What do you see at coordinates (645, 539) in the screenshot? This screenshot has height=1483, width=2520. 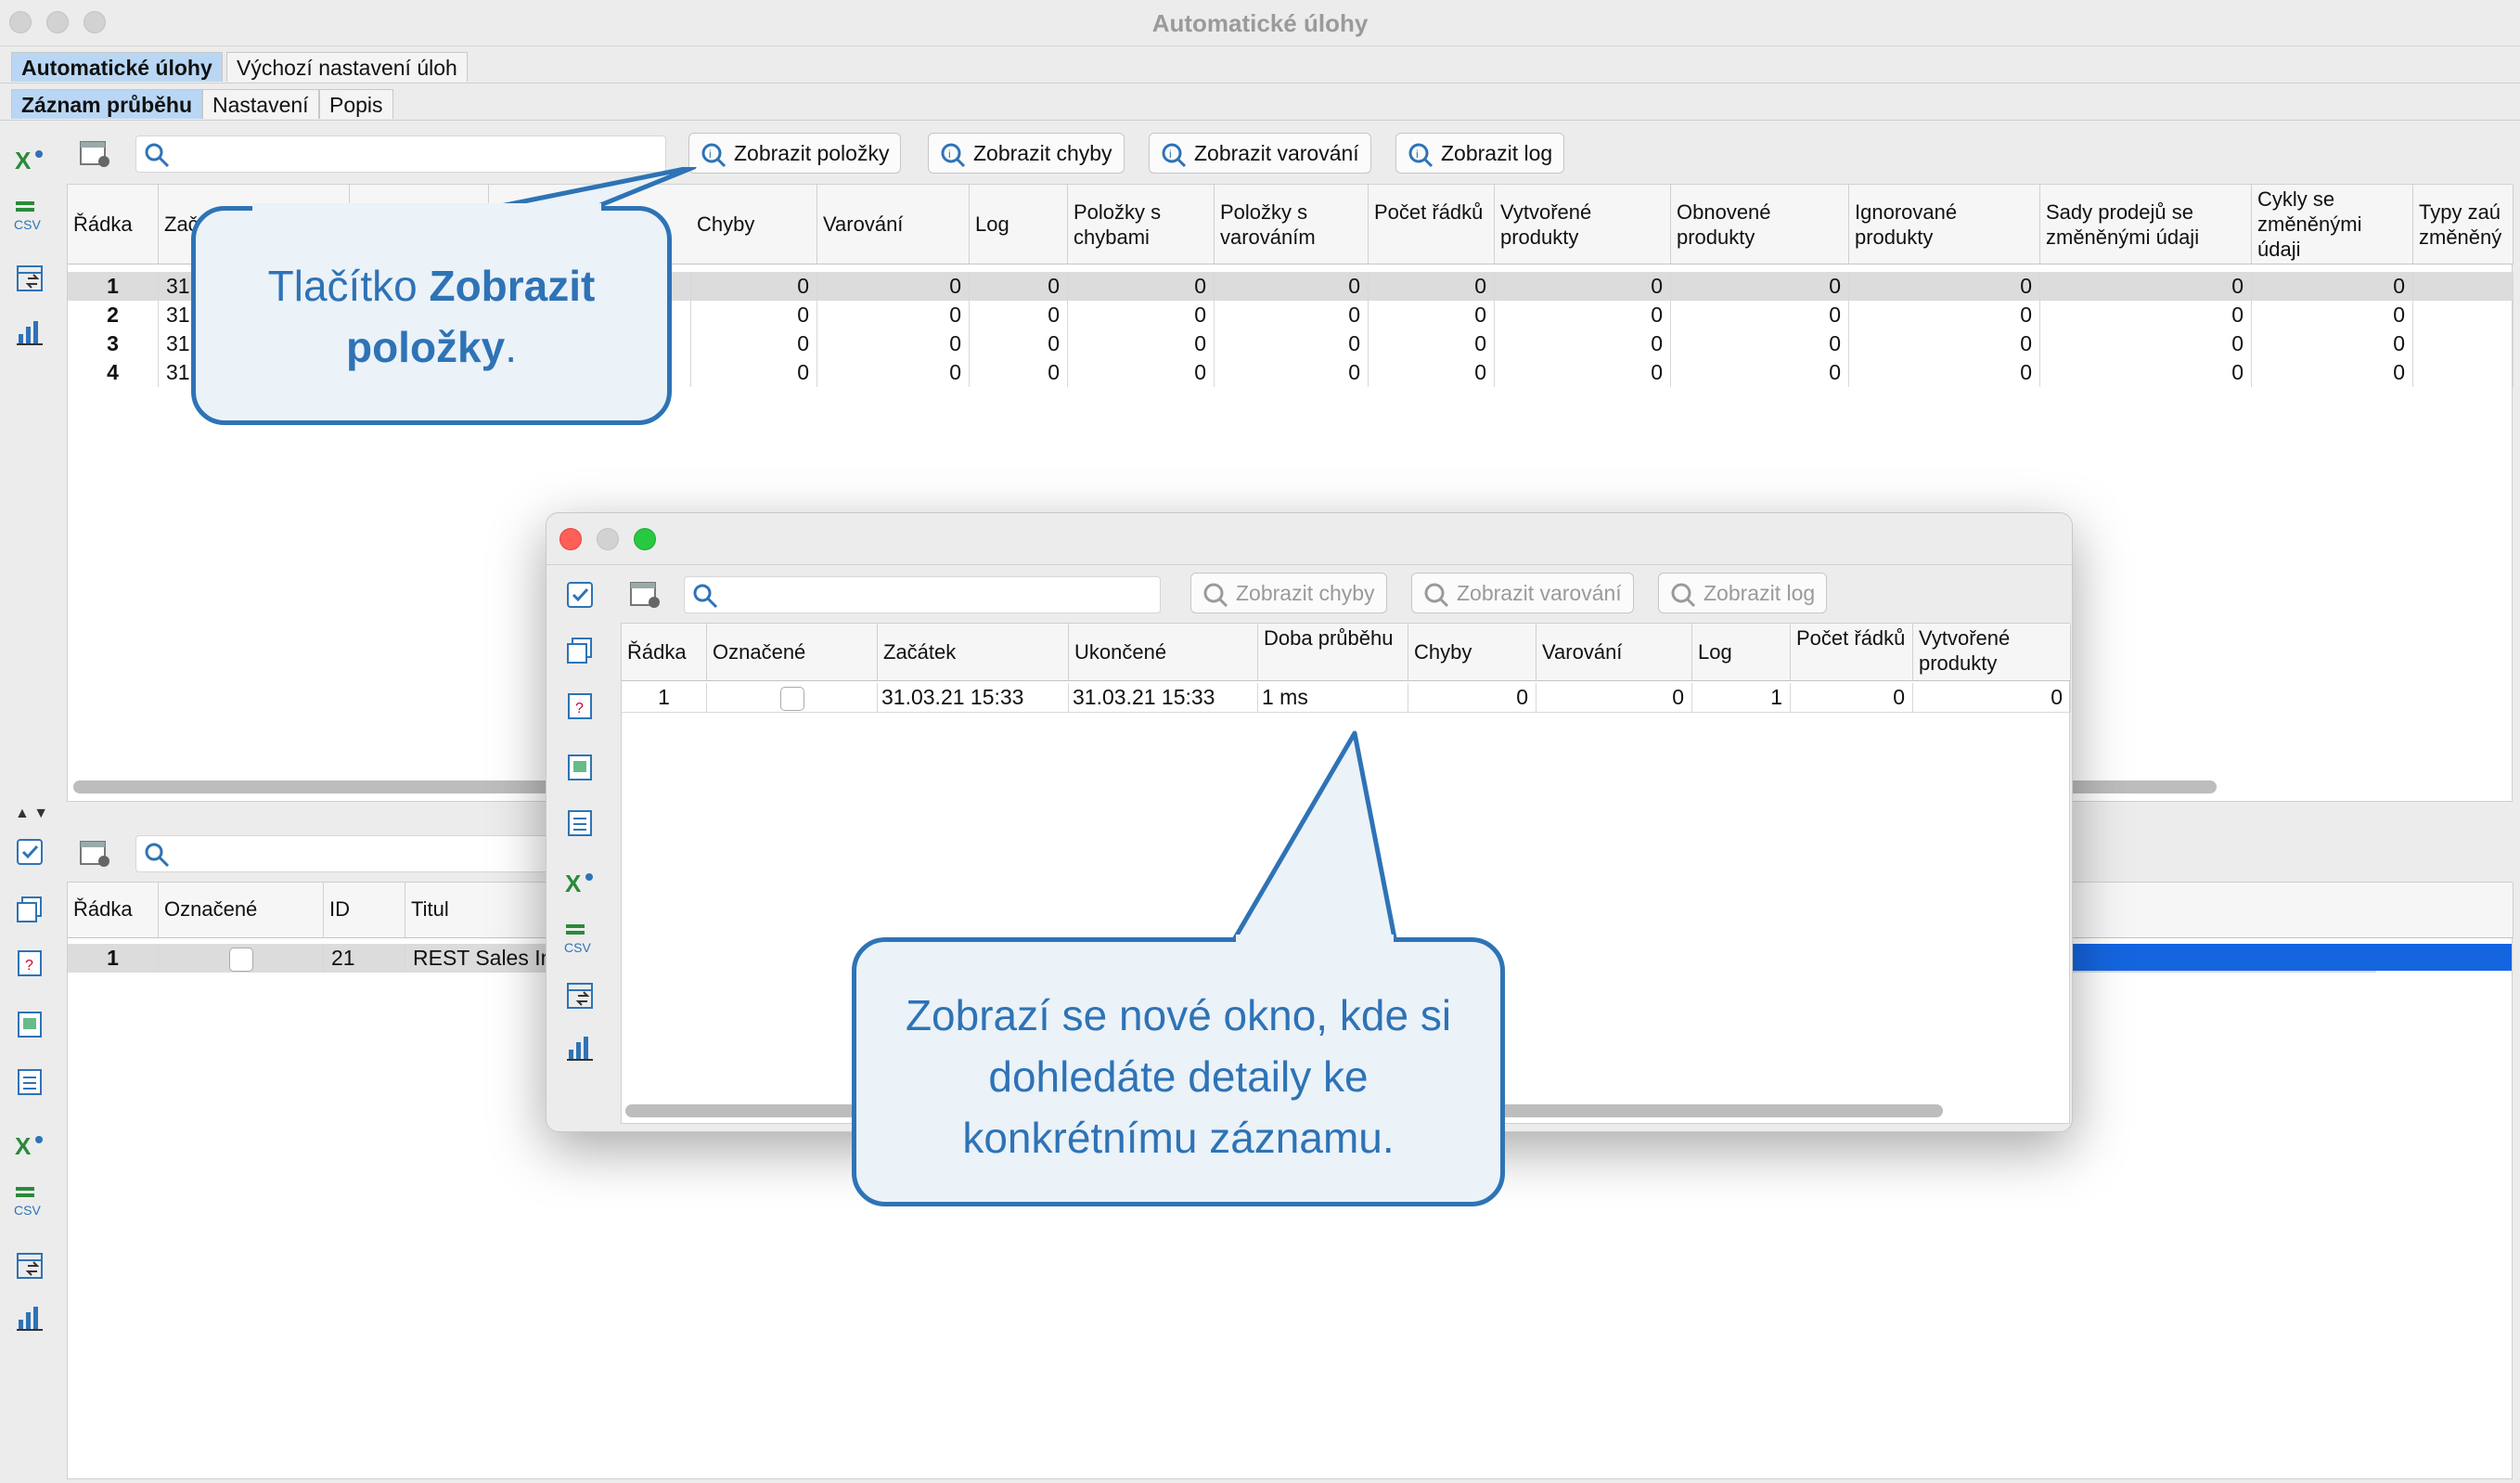 I see `zoom-window-button` at bounding box center [645, 539].